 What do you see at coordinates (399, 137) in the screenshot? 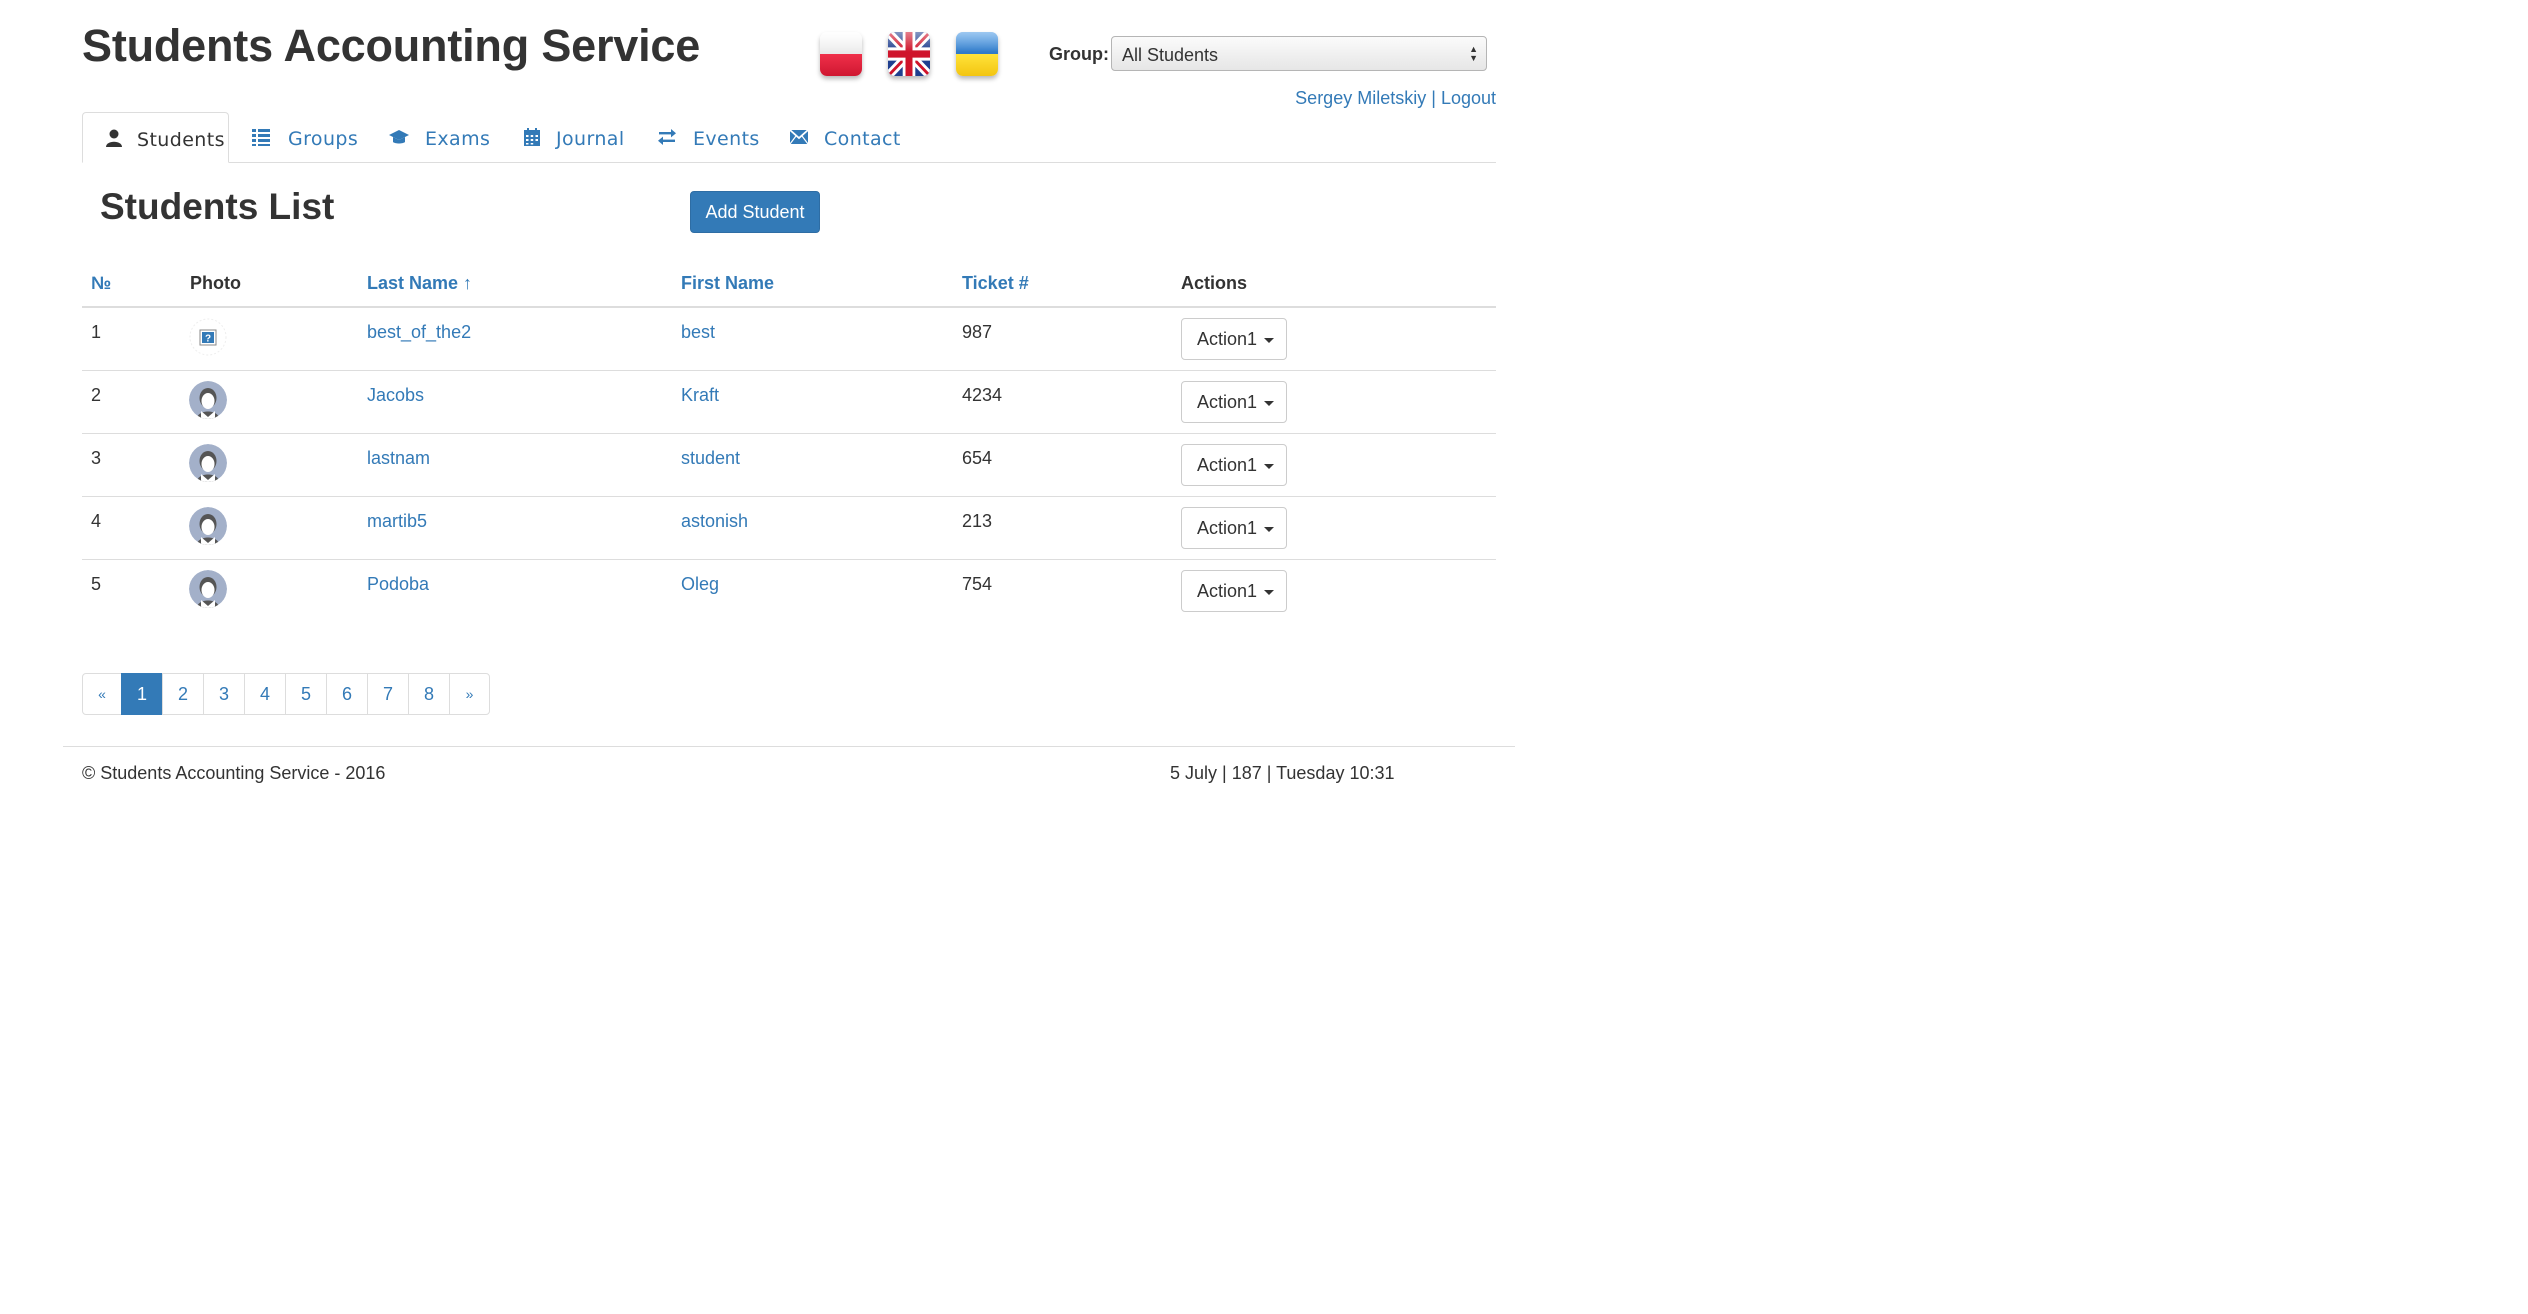
I see `graduation-cap-icon` at bounding box center [399, 137].